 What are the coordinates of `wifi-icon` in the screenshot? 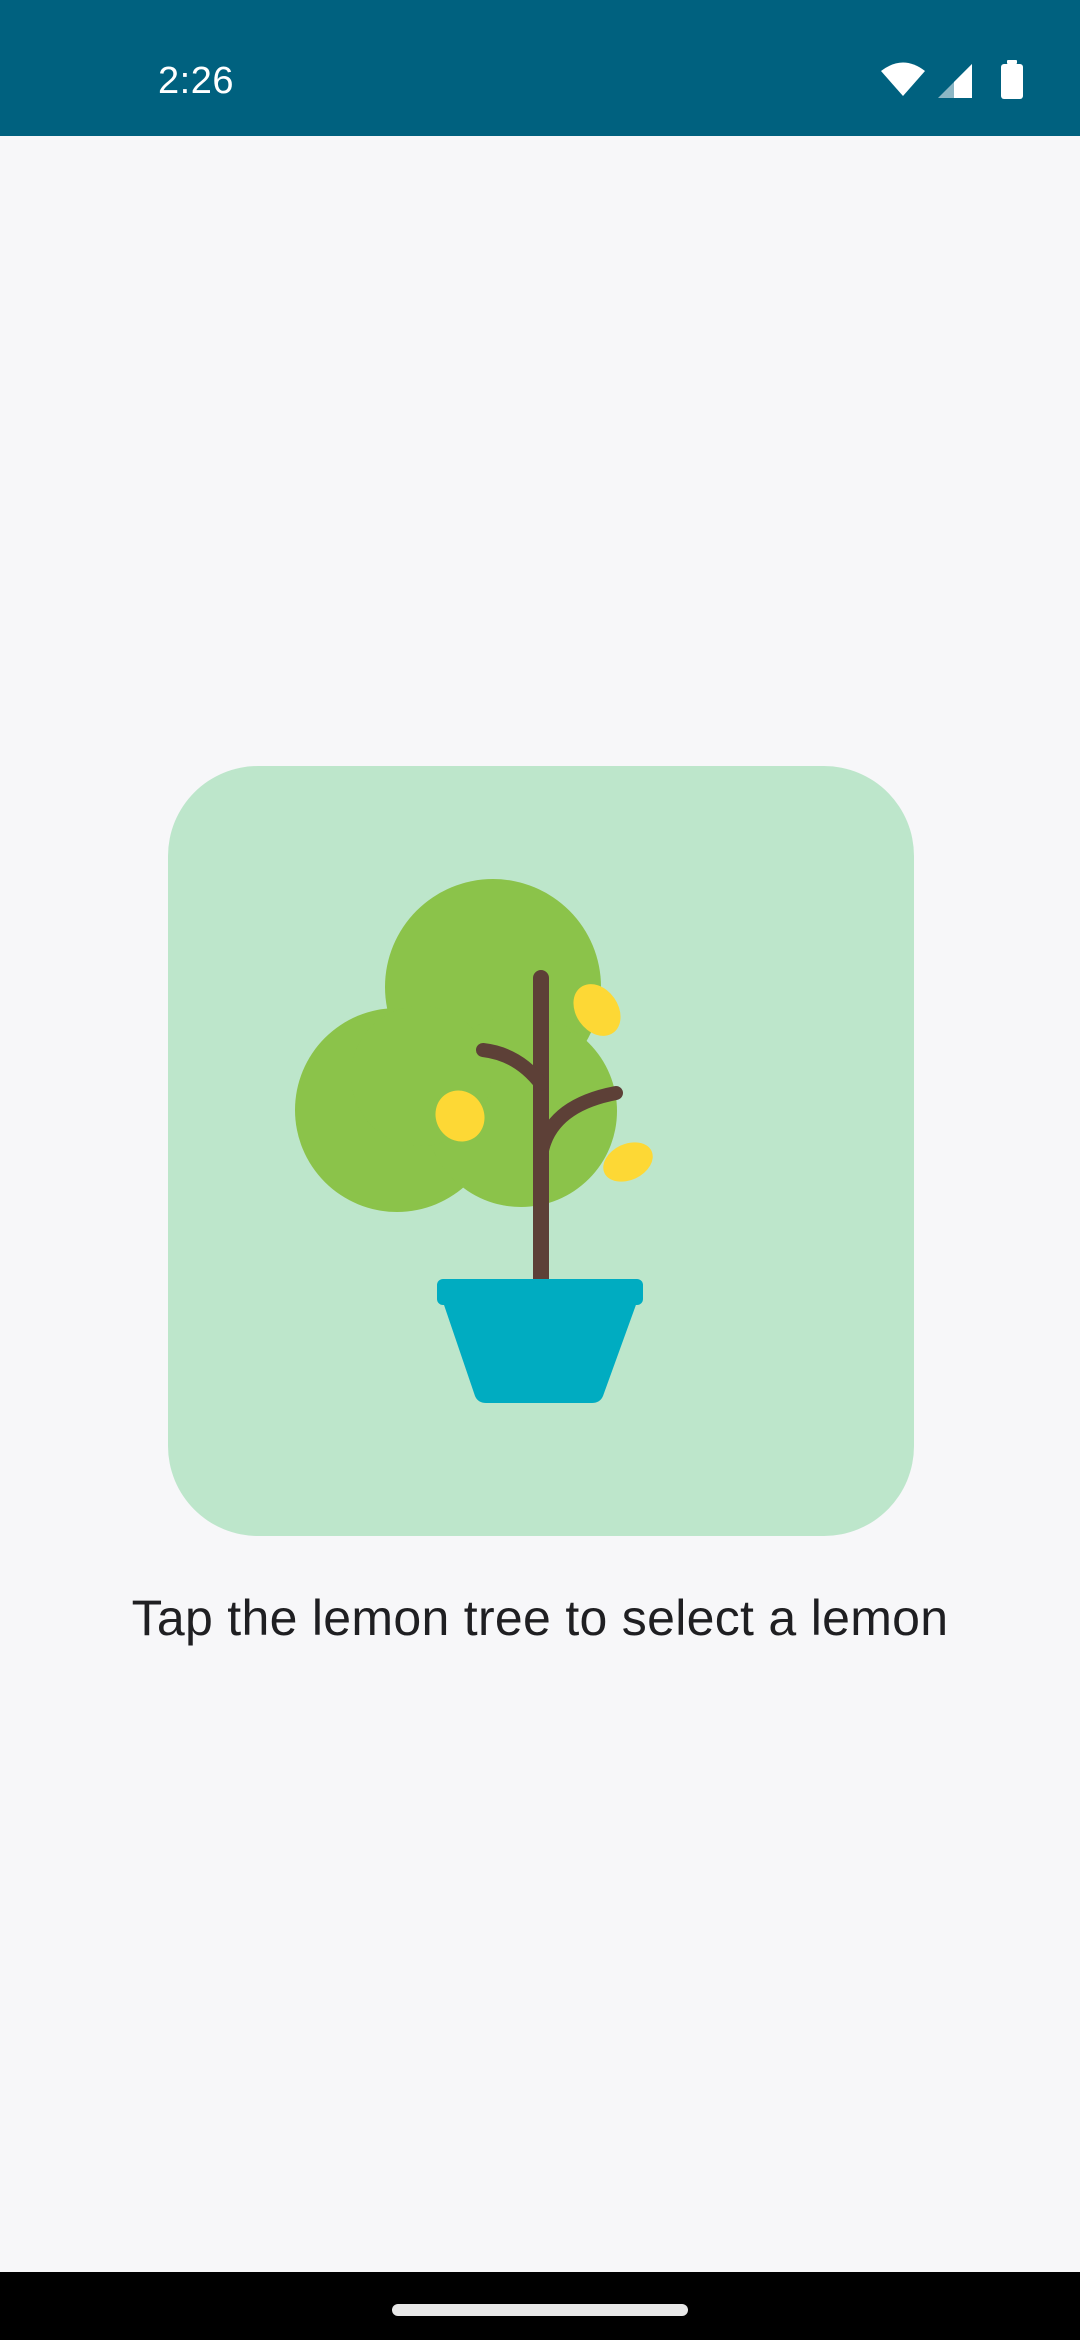 It's located at (903, 79).